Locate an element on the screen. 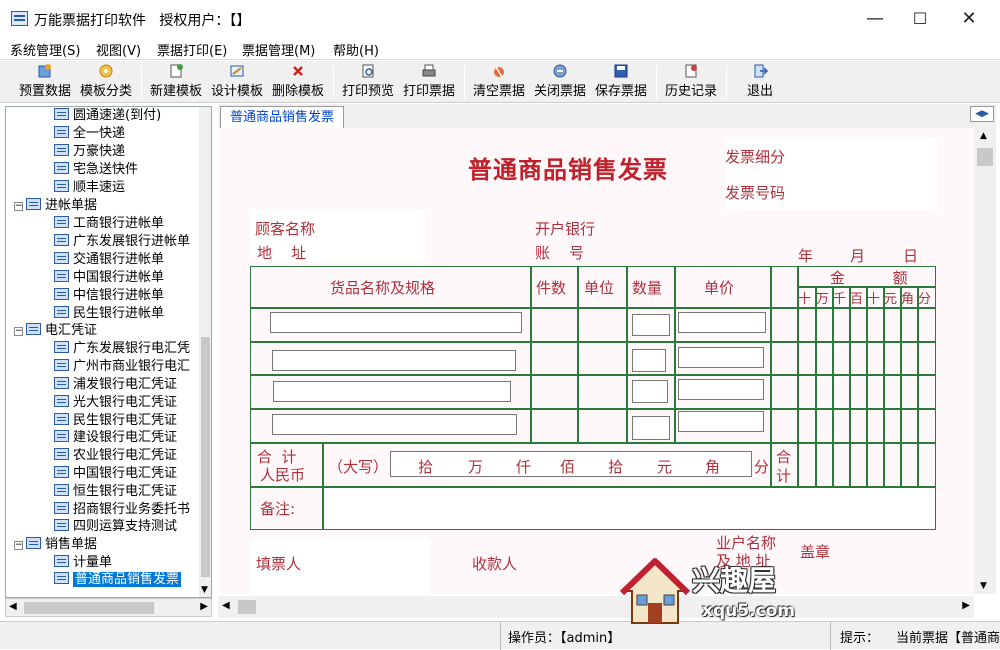 Image resolution: width=1000 pixels, height=650 pixels. menu-view: 视图(V) is located at coordinates (118, 49).